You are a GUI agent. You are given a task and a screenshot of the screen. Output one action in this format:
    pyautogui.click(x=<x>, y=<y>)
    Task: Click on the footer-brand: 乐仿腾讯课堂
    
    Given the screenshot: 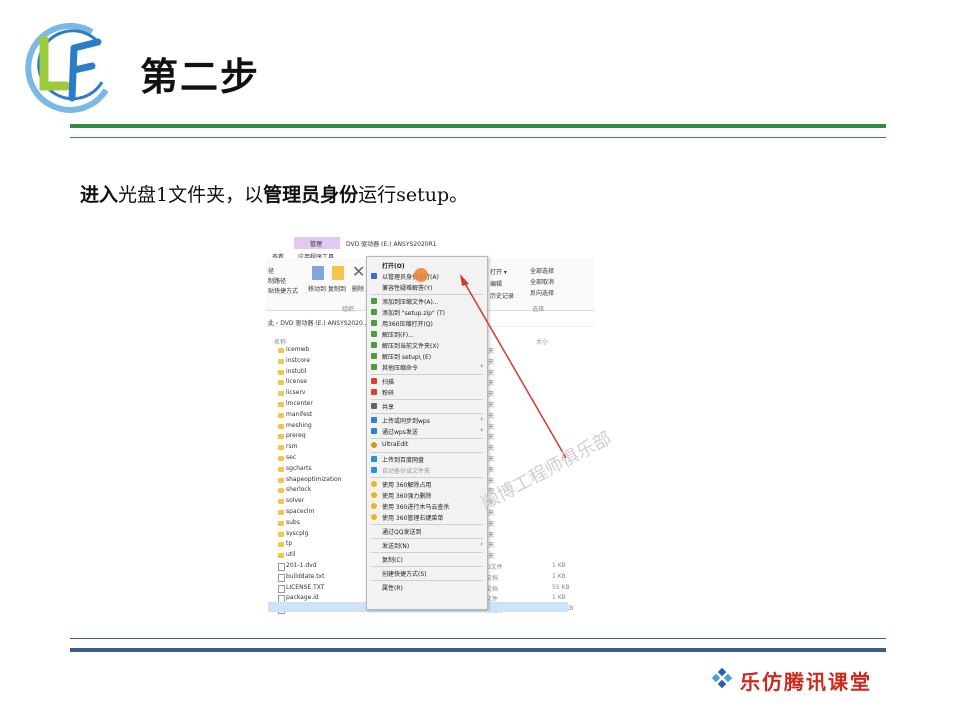 What is the action you would take?
    pyautogui.click(x=806, y=682)
    